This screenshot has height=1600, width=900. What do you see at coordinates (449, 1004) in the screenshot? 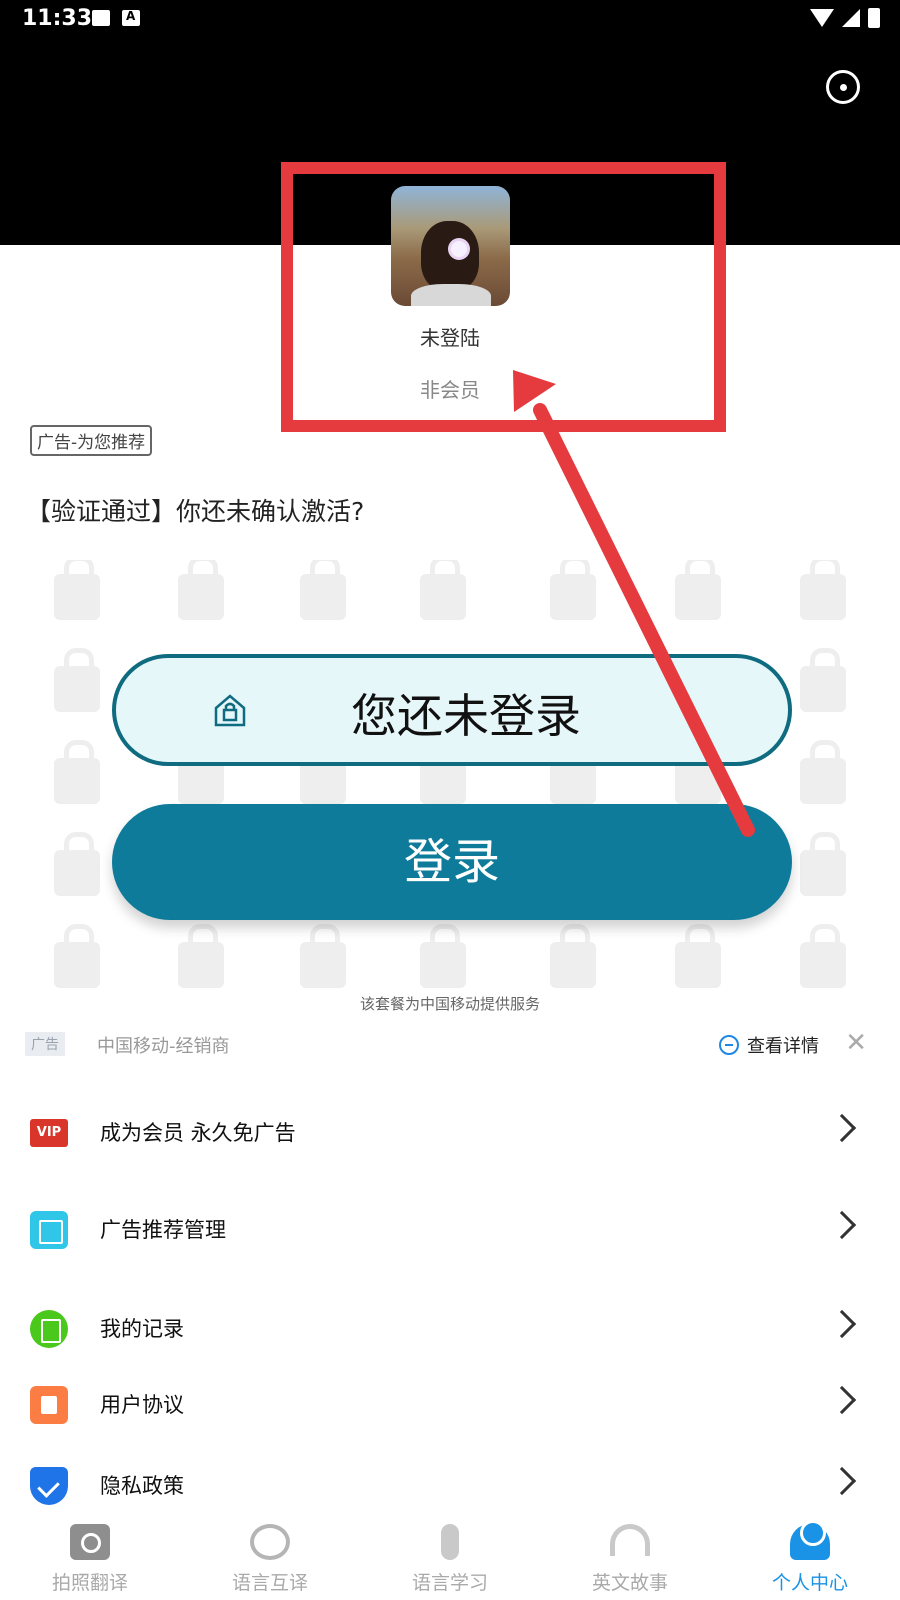
I see `service-note: 该套餐为中国移动提供服务` at bounding box center [449, 1004].